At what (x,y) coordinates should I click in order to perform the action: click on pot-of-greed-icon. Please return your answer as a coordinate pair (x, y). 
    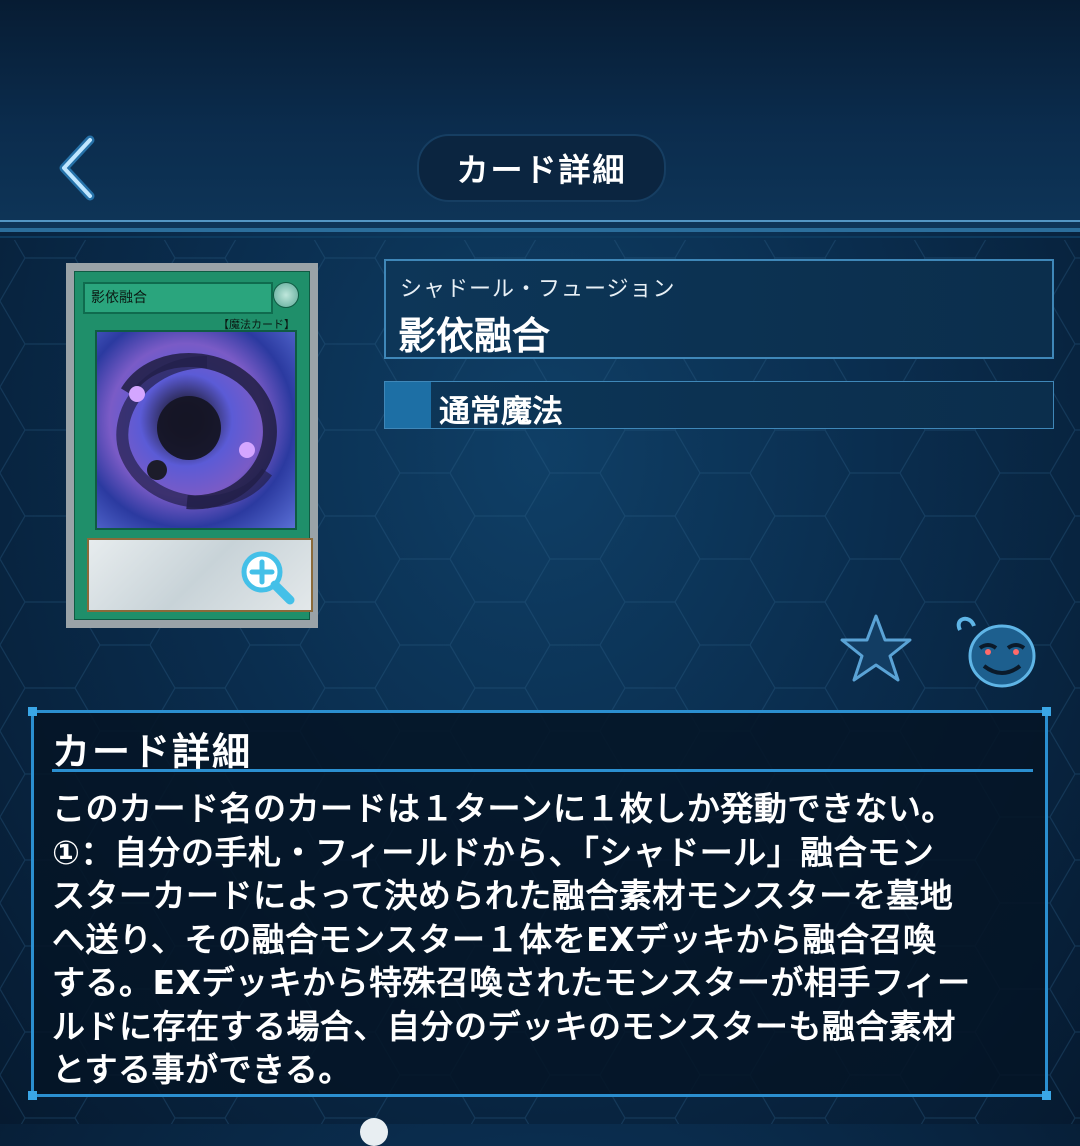
    Looking at the image, I should click on (996, 652).